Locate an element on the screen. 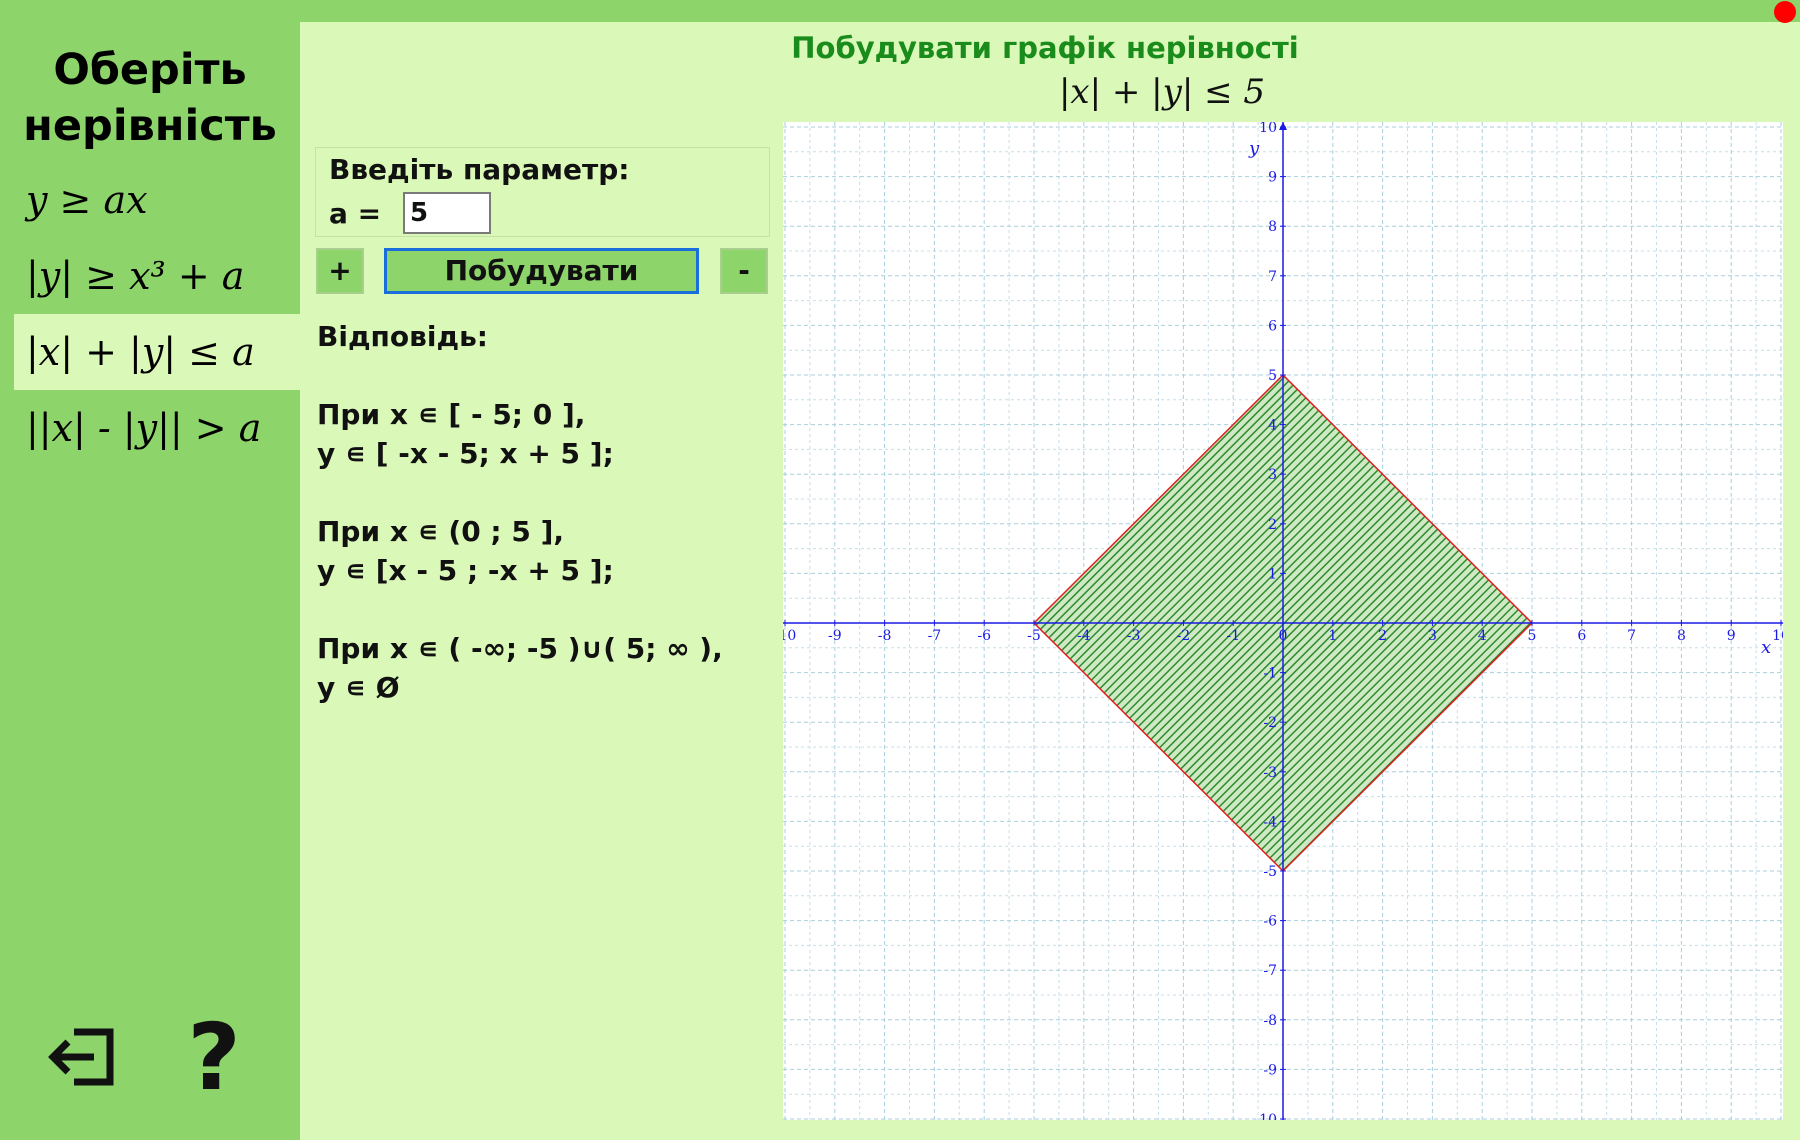  answer-case-3-line2: y ∊ Ø is located at coordinates (358, 687).